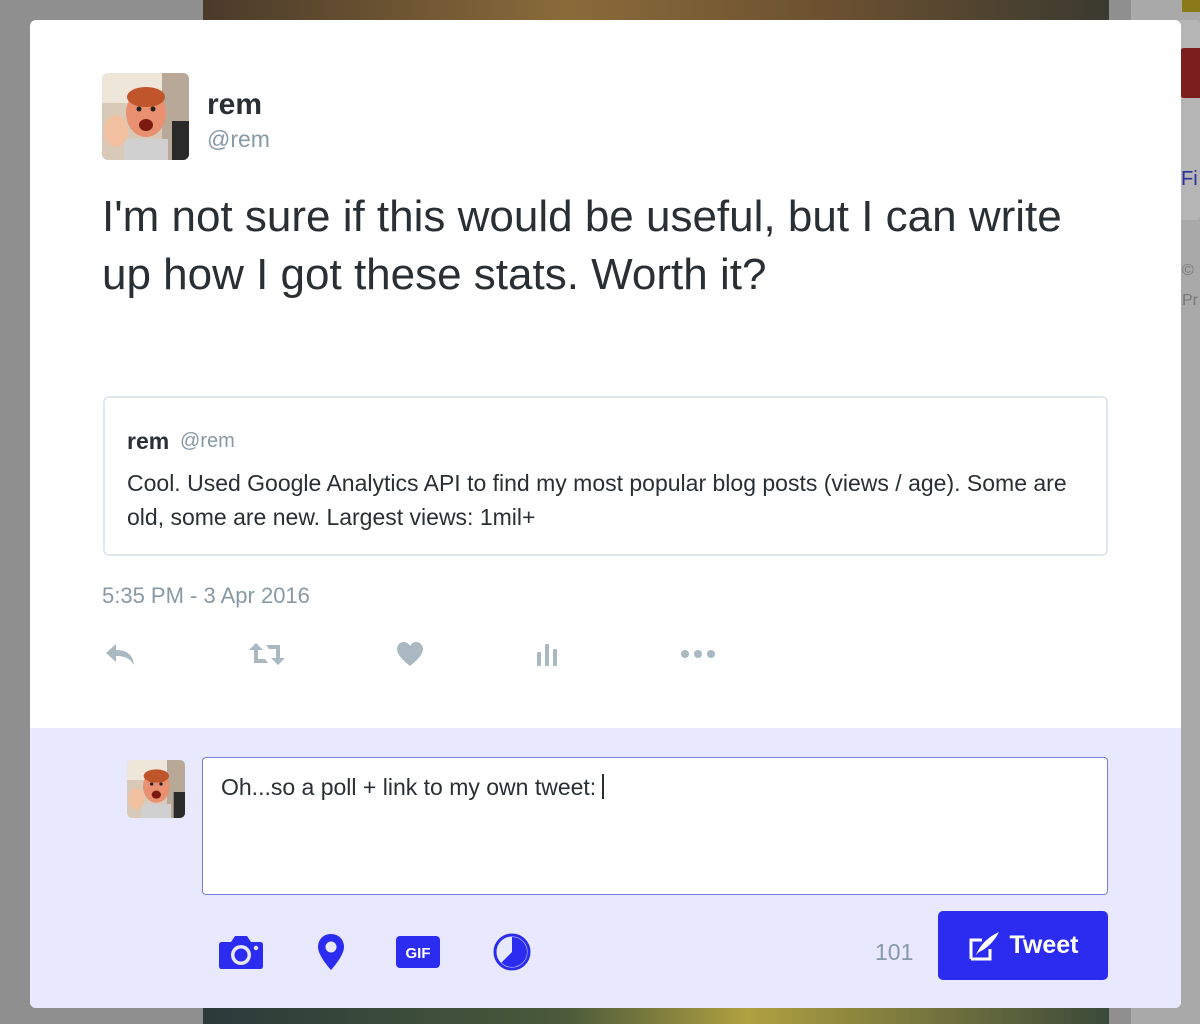 The width and height of the screenshot is (1200, 1024). What do you see at coordinates (206, 596) in the screenshot?
I see `tweet-timestamp: 5:35 PM - 3 Apr 2016` at bounding box center [206, 596].